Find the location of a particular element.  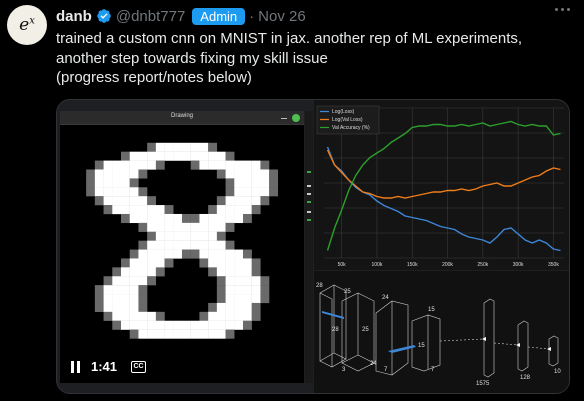

video-time: 1:41 is located at coordinates (104, 366).